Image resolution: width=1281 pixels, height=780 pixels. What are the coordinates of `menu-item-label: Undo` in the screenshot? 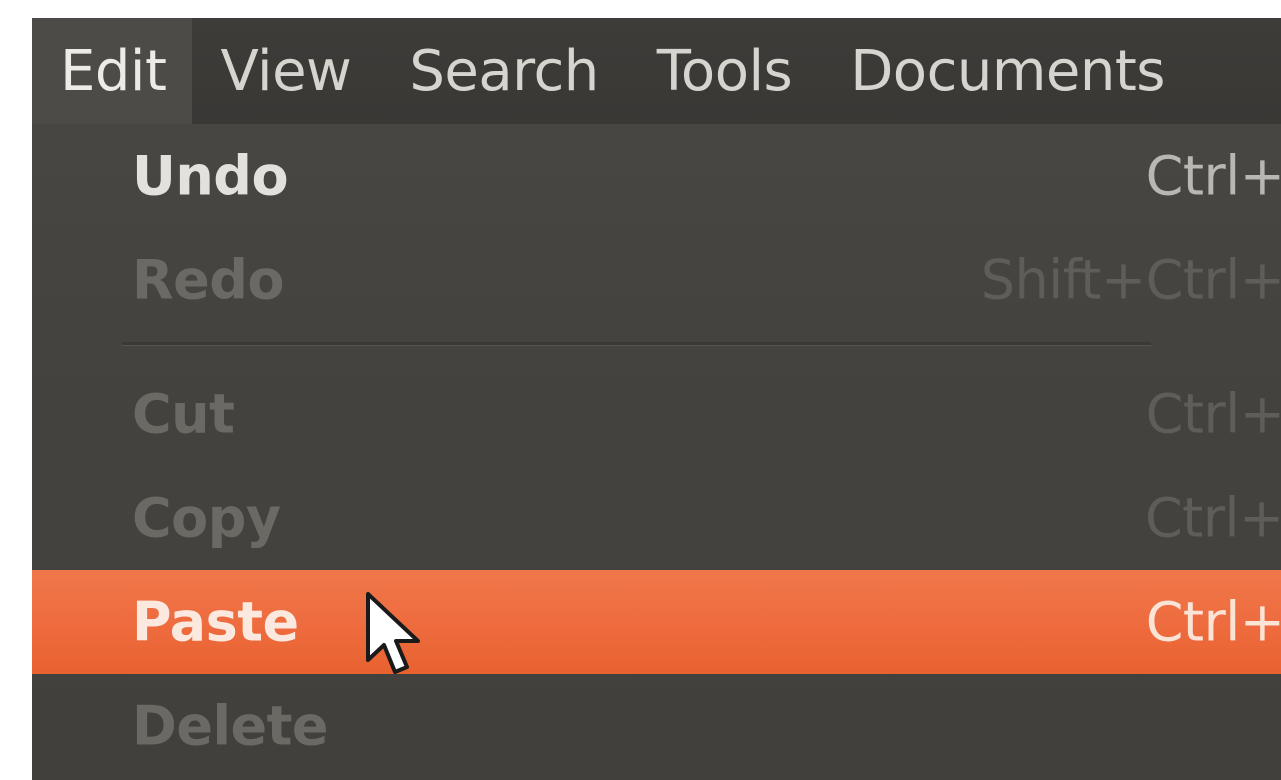 It's located at (210, 176).